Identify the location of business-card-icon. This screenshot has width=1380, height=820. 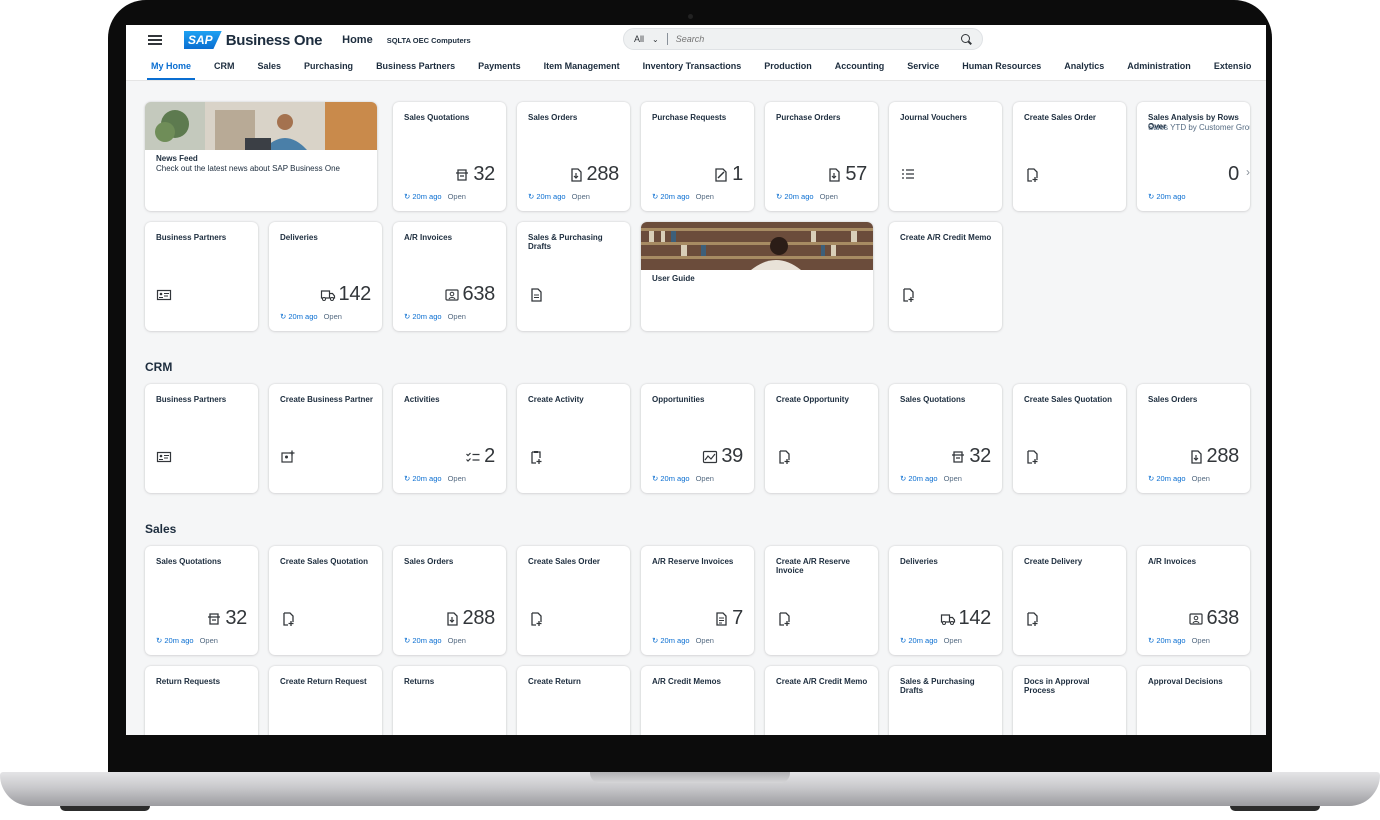
(164, 457).